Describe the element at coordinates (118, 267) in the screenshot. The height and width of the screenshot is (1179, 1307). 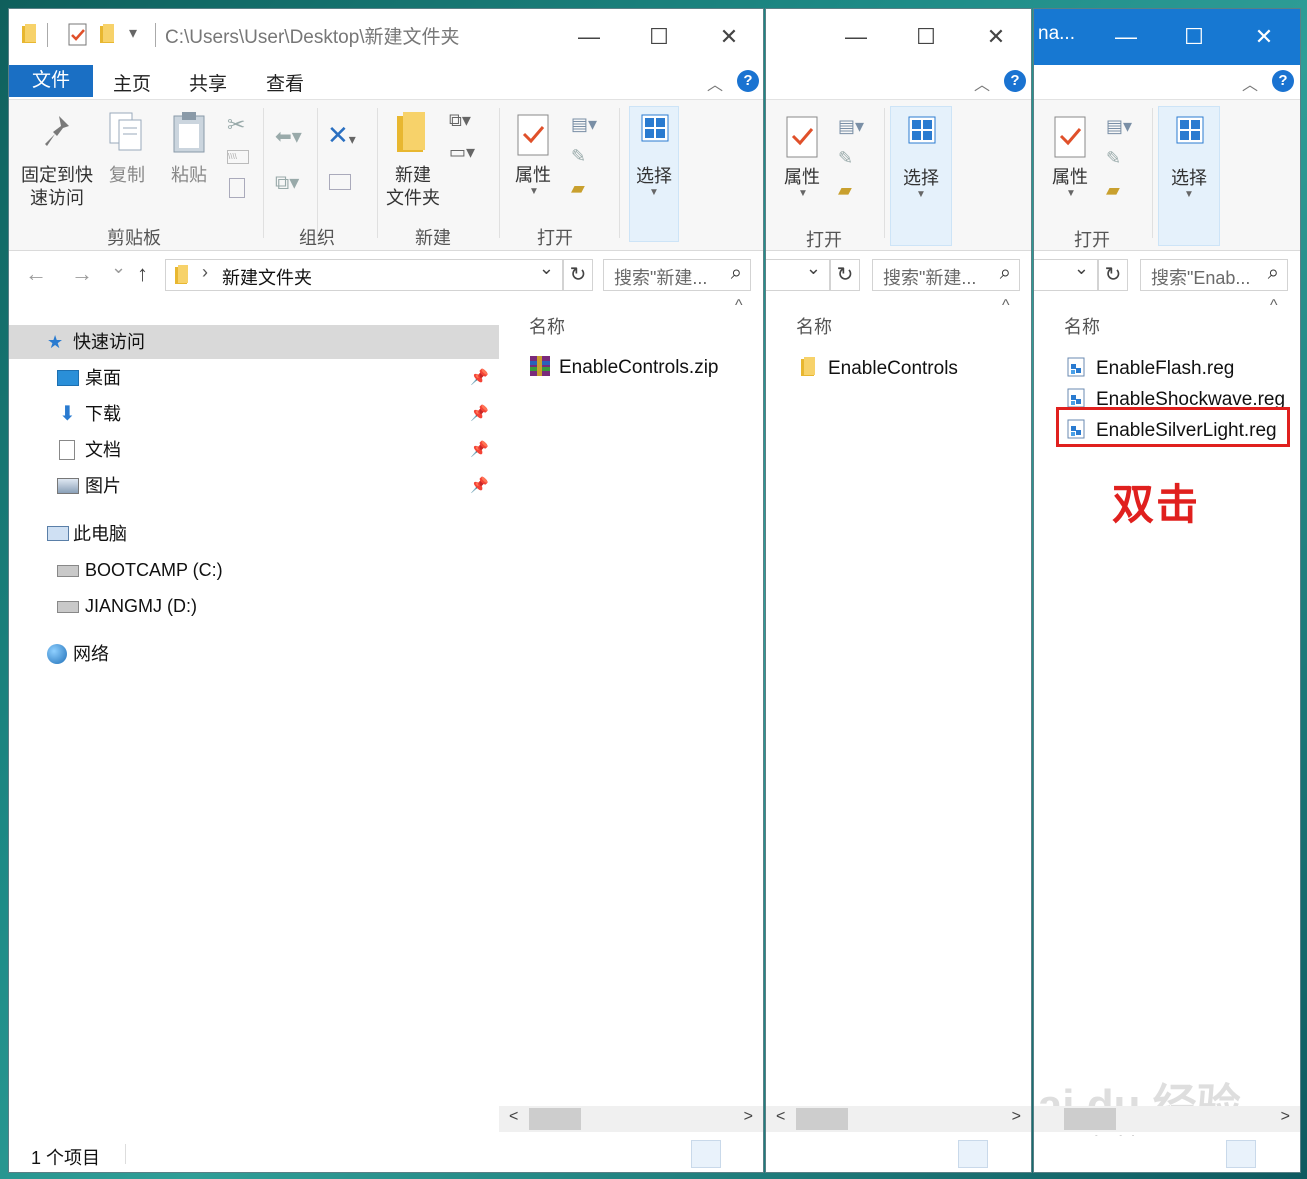
I see `recent-locations-icon: ⌄` at that location.